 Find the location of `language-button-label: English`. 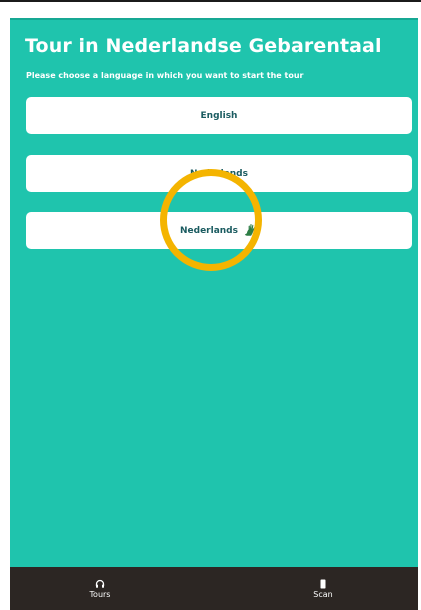

language-button-label: English is located at coordinates (219, 115).